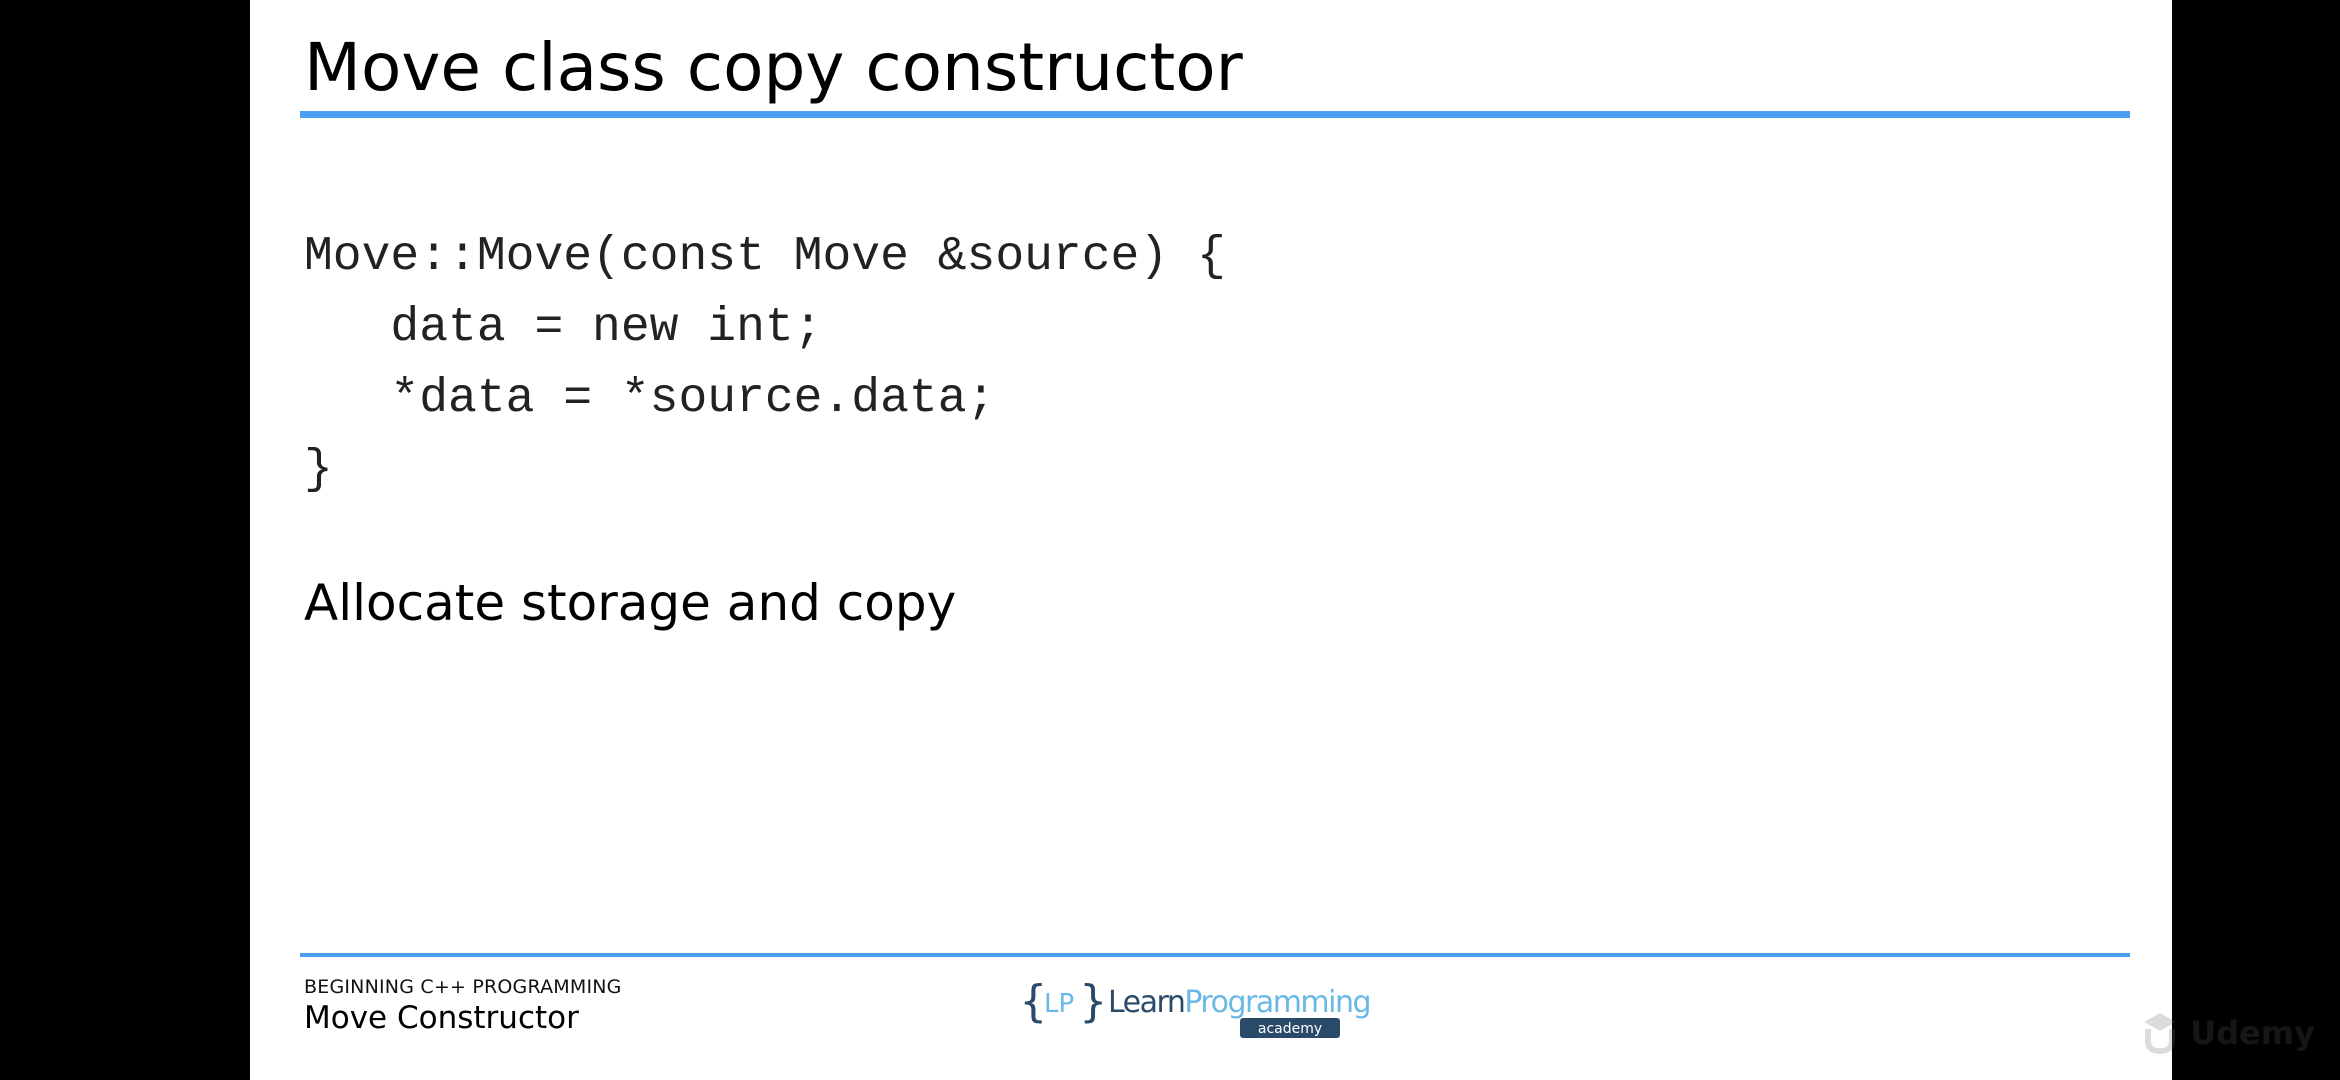 This screenshot has height=1080, width=2340. Describe the element at coordinates (318, 470) in the screenshot. I see `code-line: }` at that location.